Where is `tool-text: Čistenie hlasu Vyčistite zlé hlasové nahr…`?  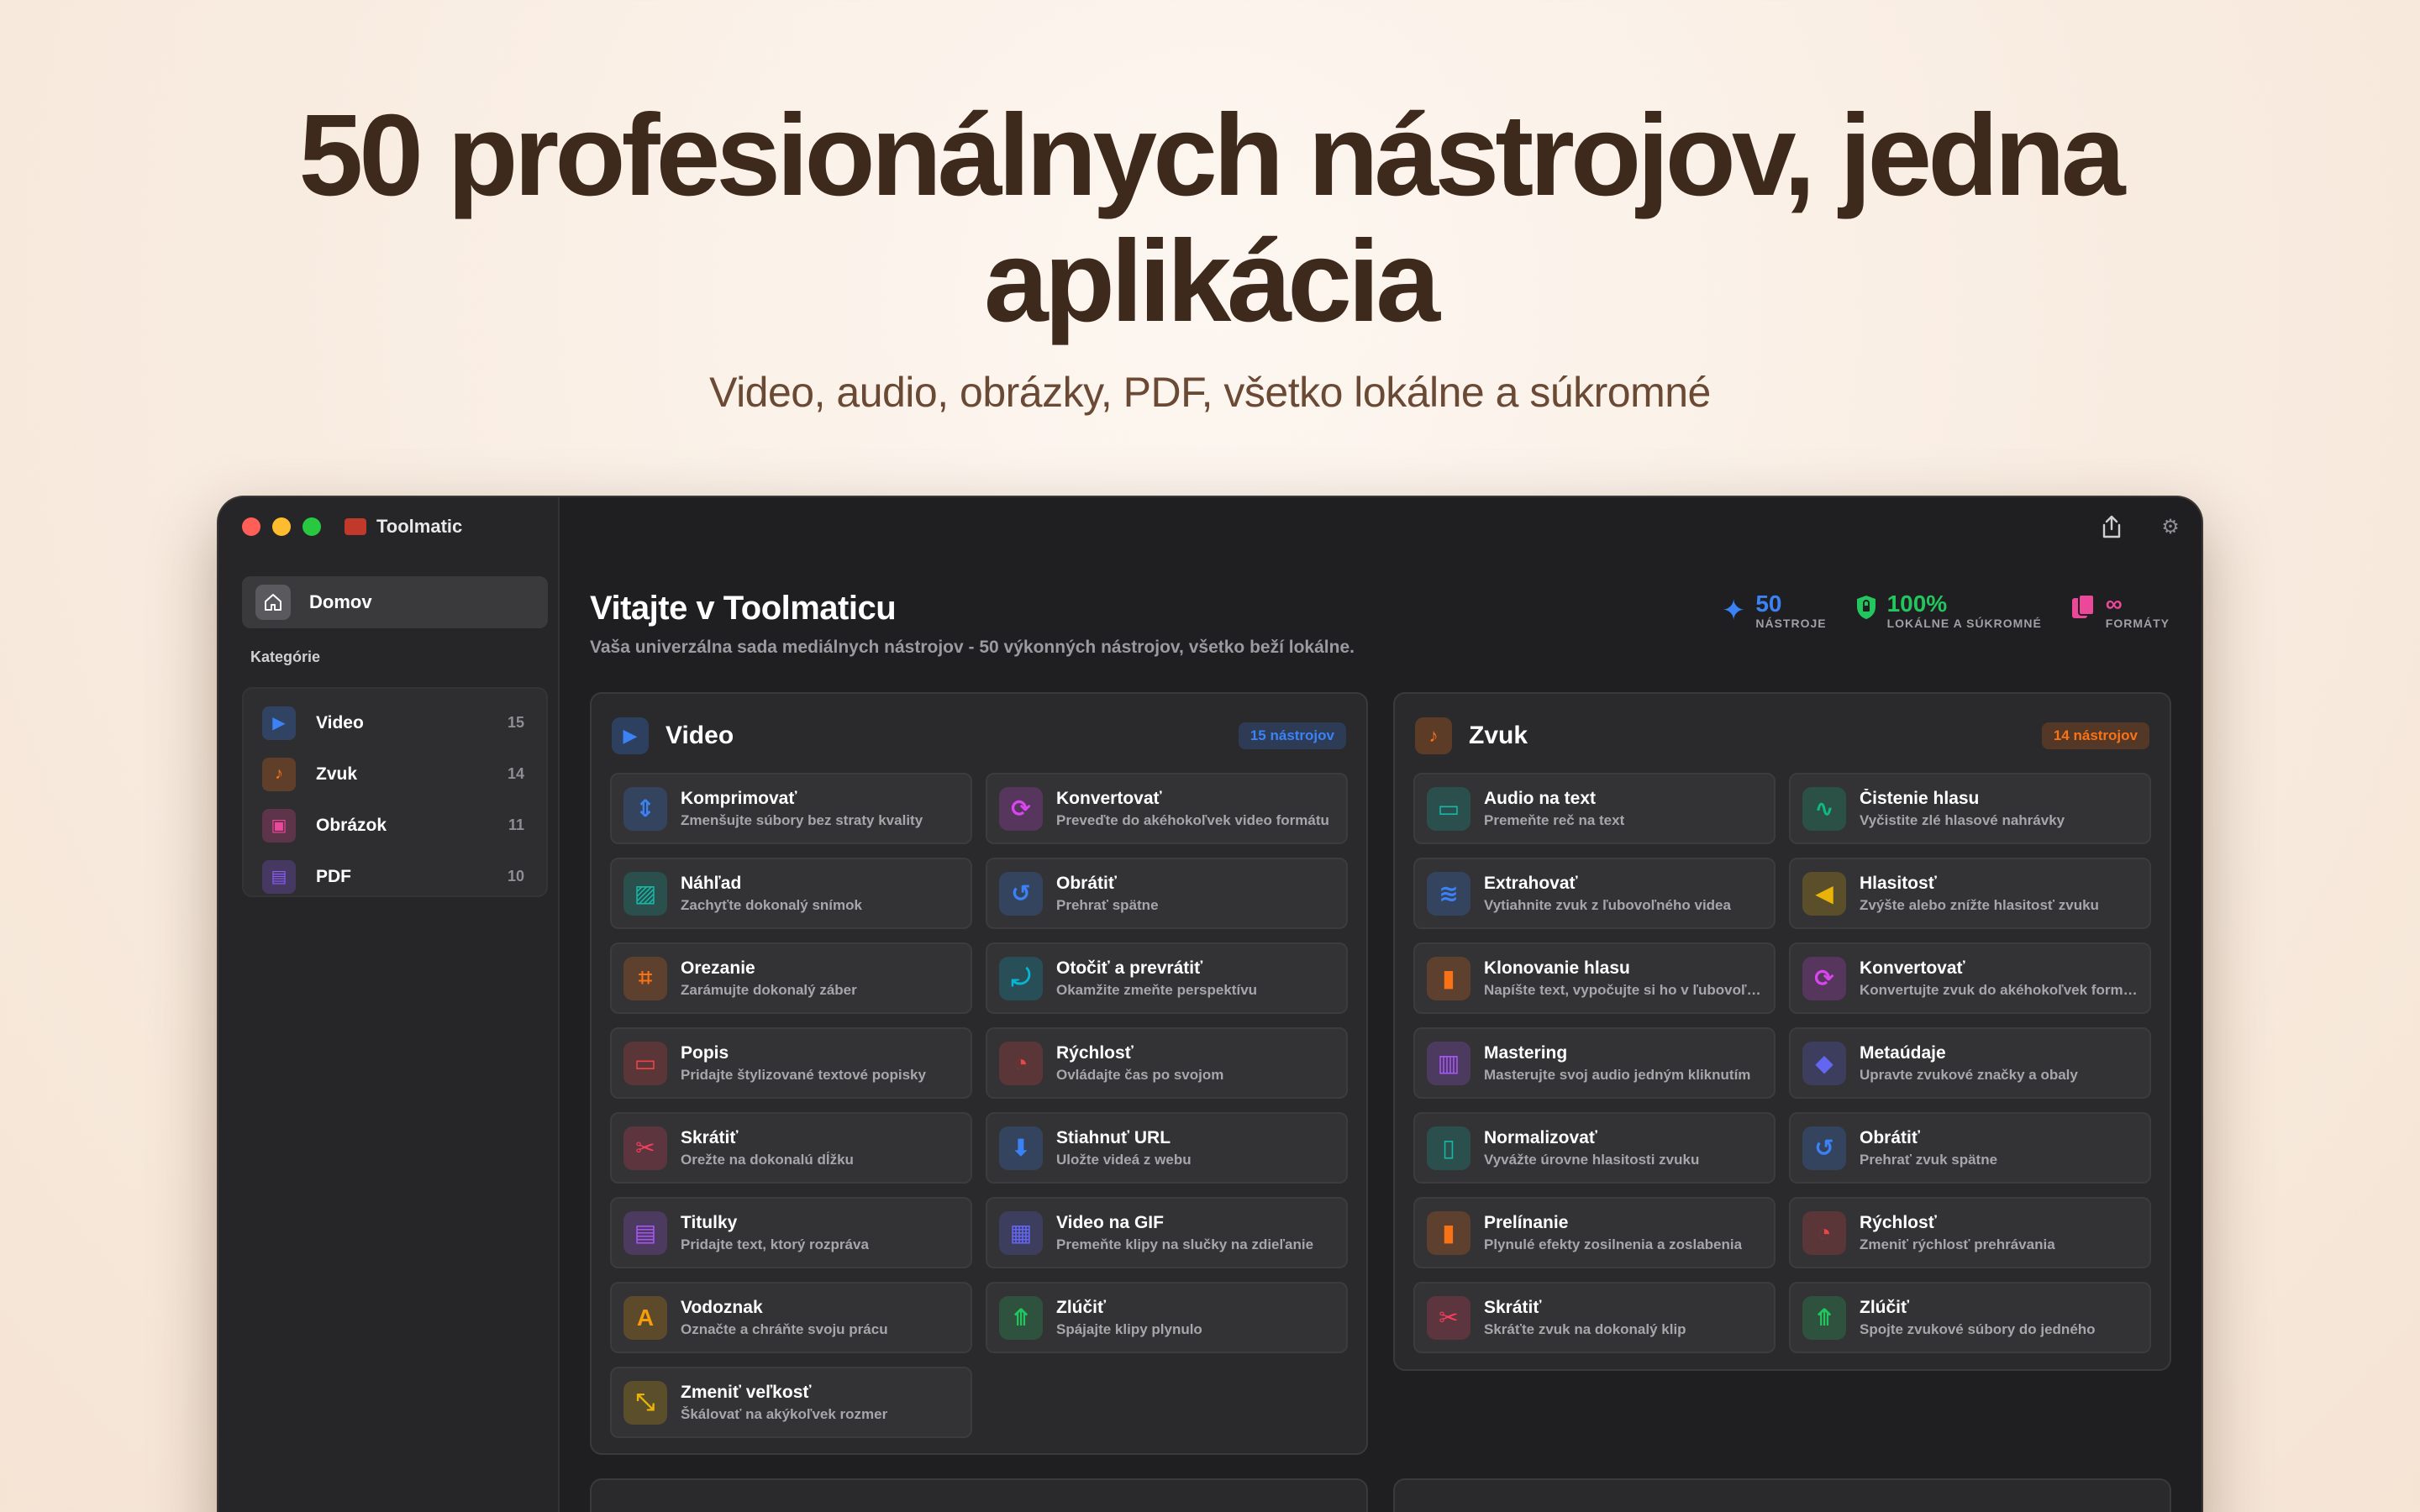 tool-text: Čistenie hlasu Vyčistite zlé hlasové nahr… is located at coordinates (1963, 809).